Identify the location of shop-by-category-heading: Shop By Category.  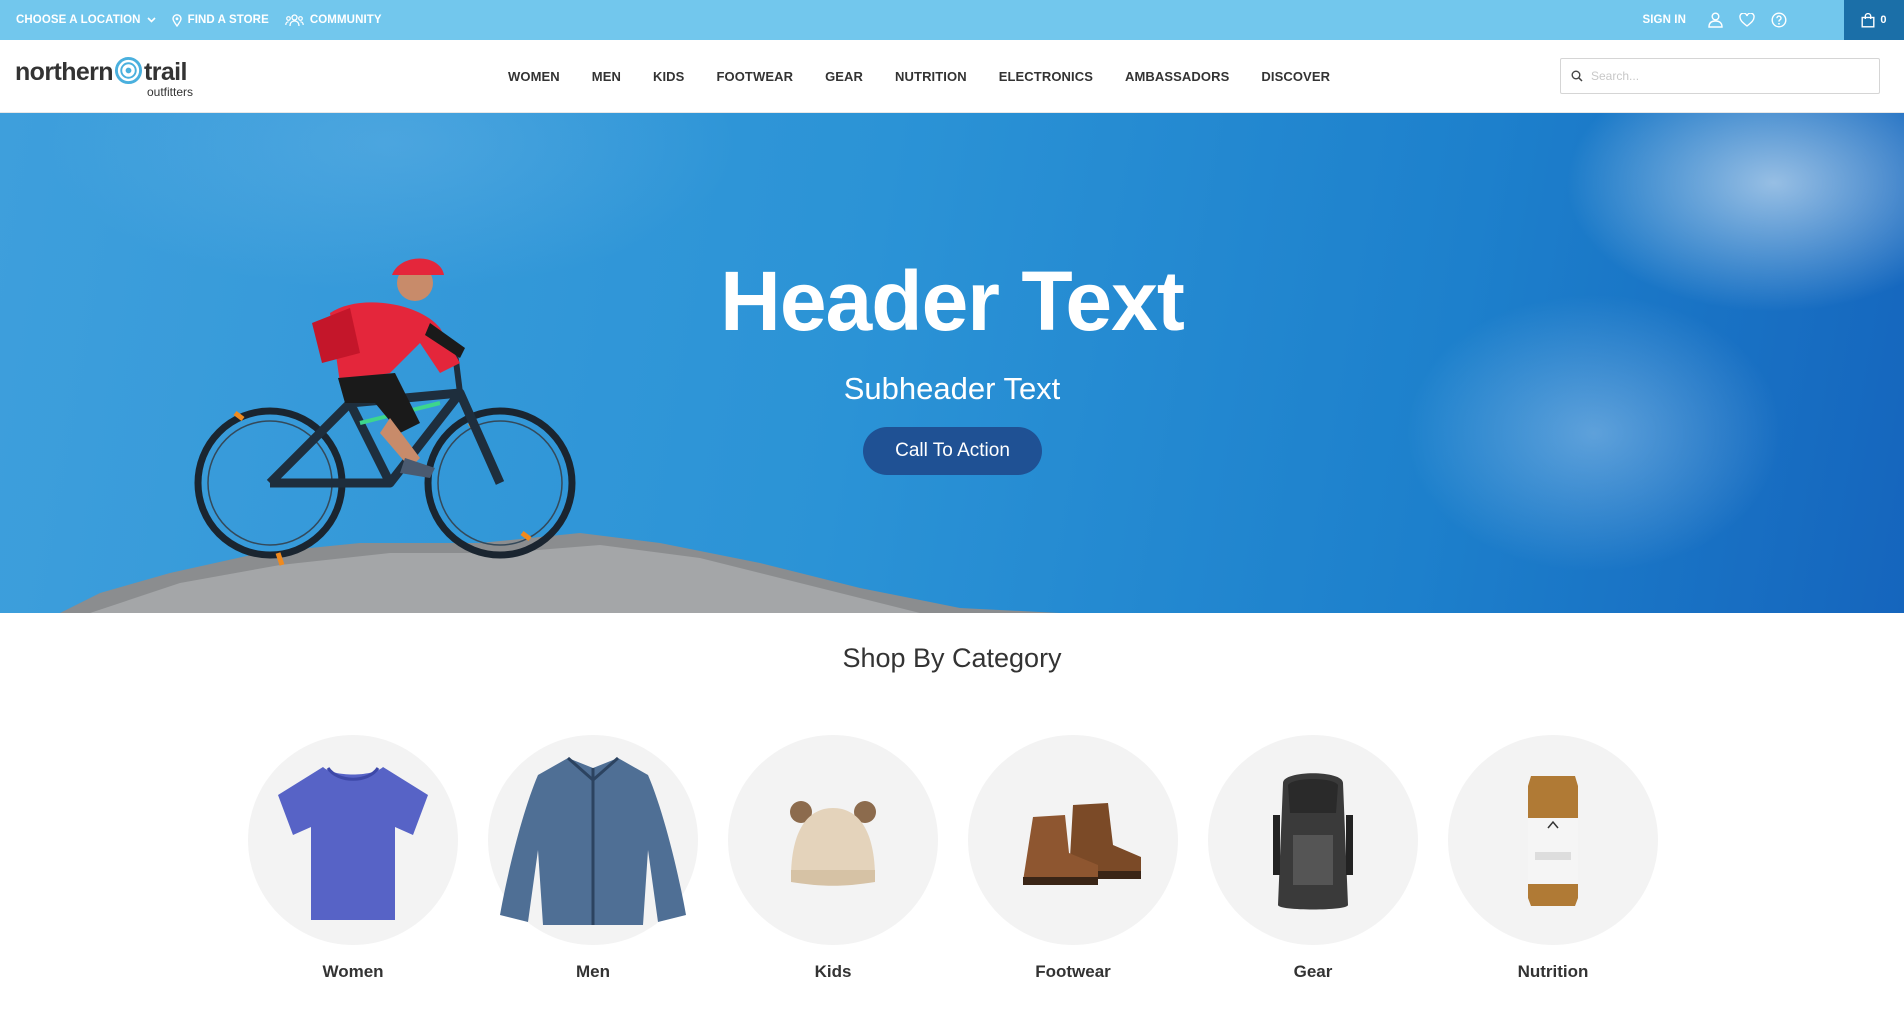
(952, 658).